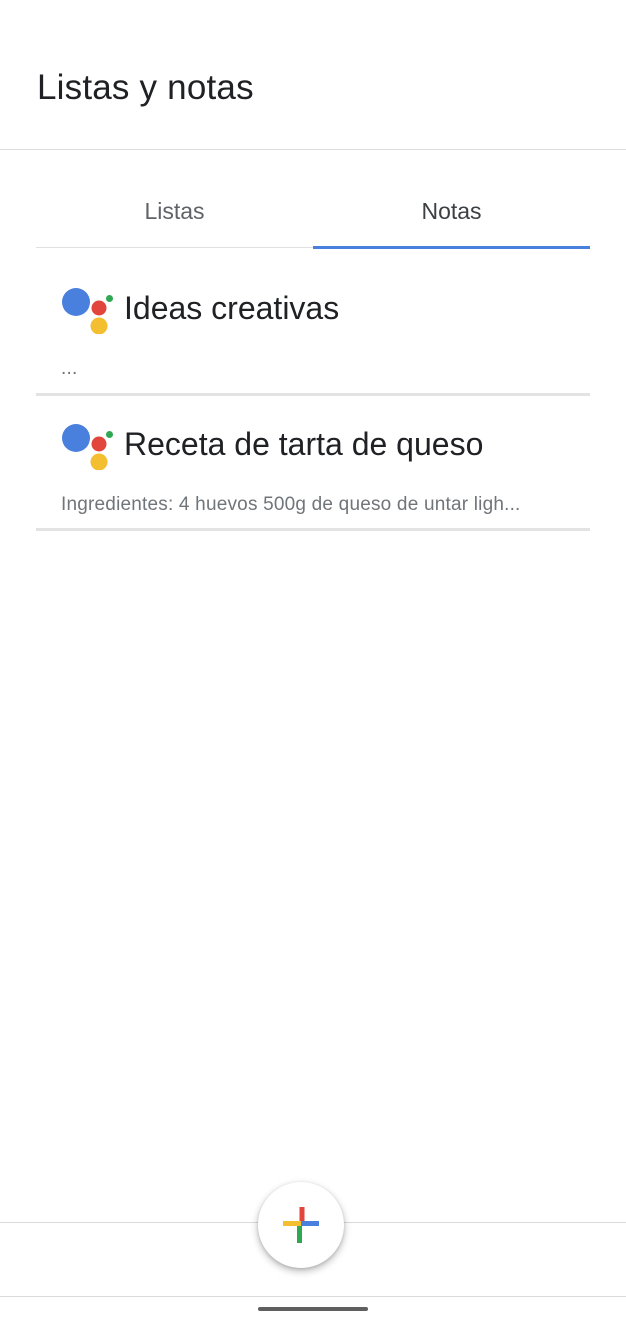 The width and height of the screenshot is (626, 1321). What do you see at coordinates (174, 209) in the screenshot?
I see `tab-listas: Listas` at bounding box center [174, 209].